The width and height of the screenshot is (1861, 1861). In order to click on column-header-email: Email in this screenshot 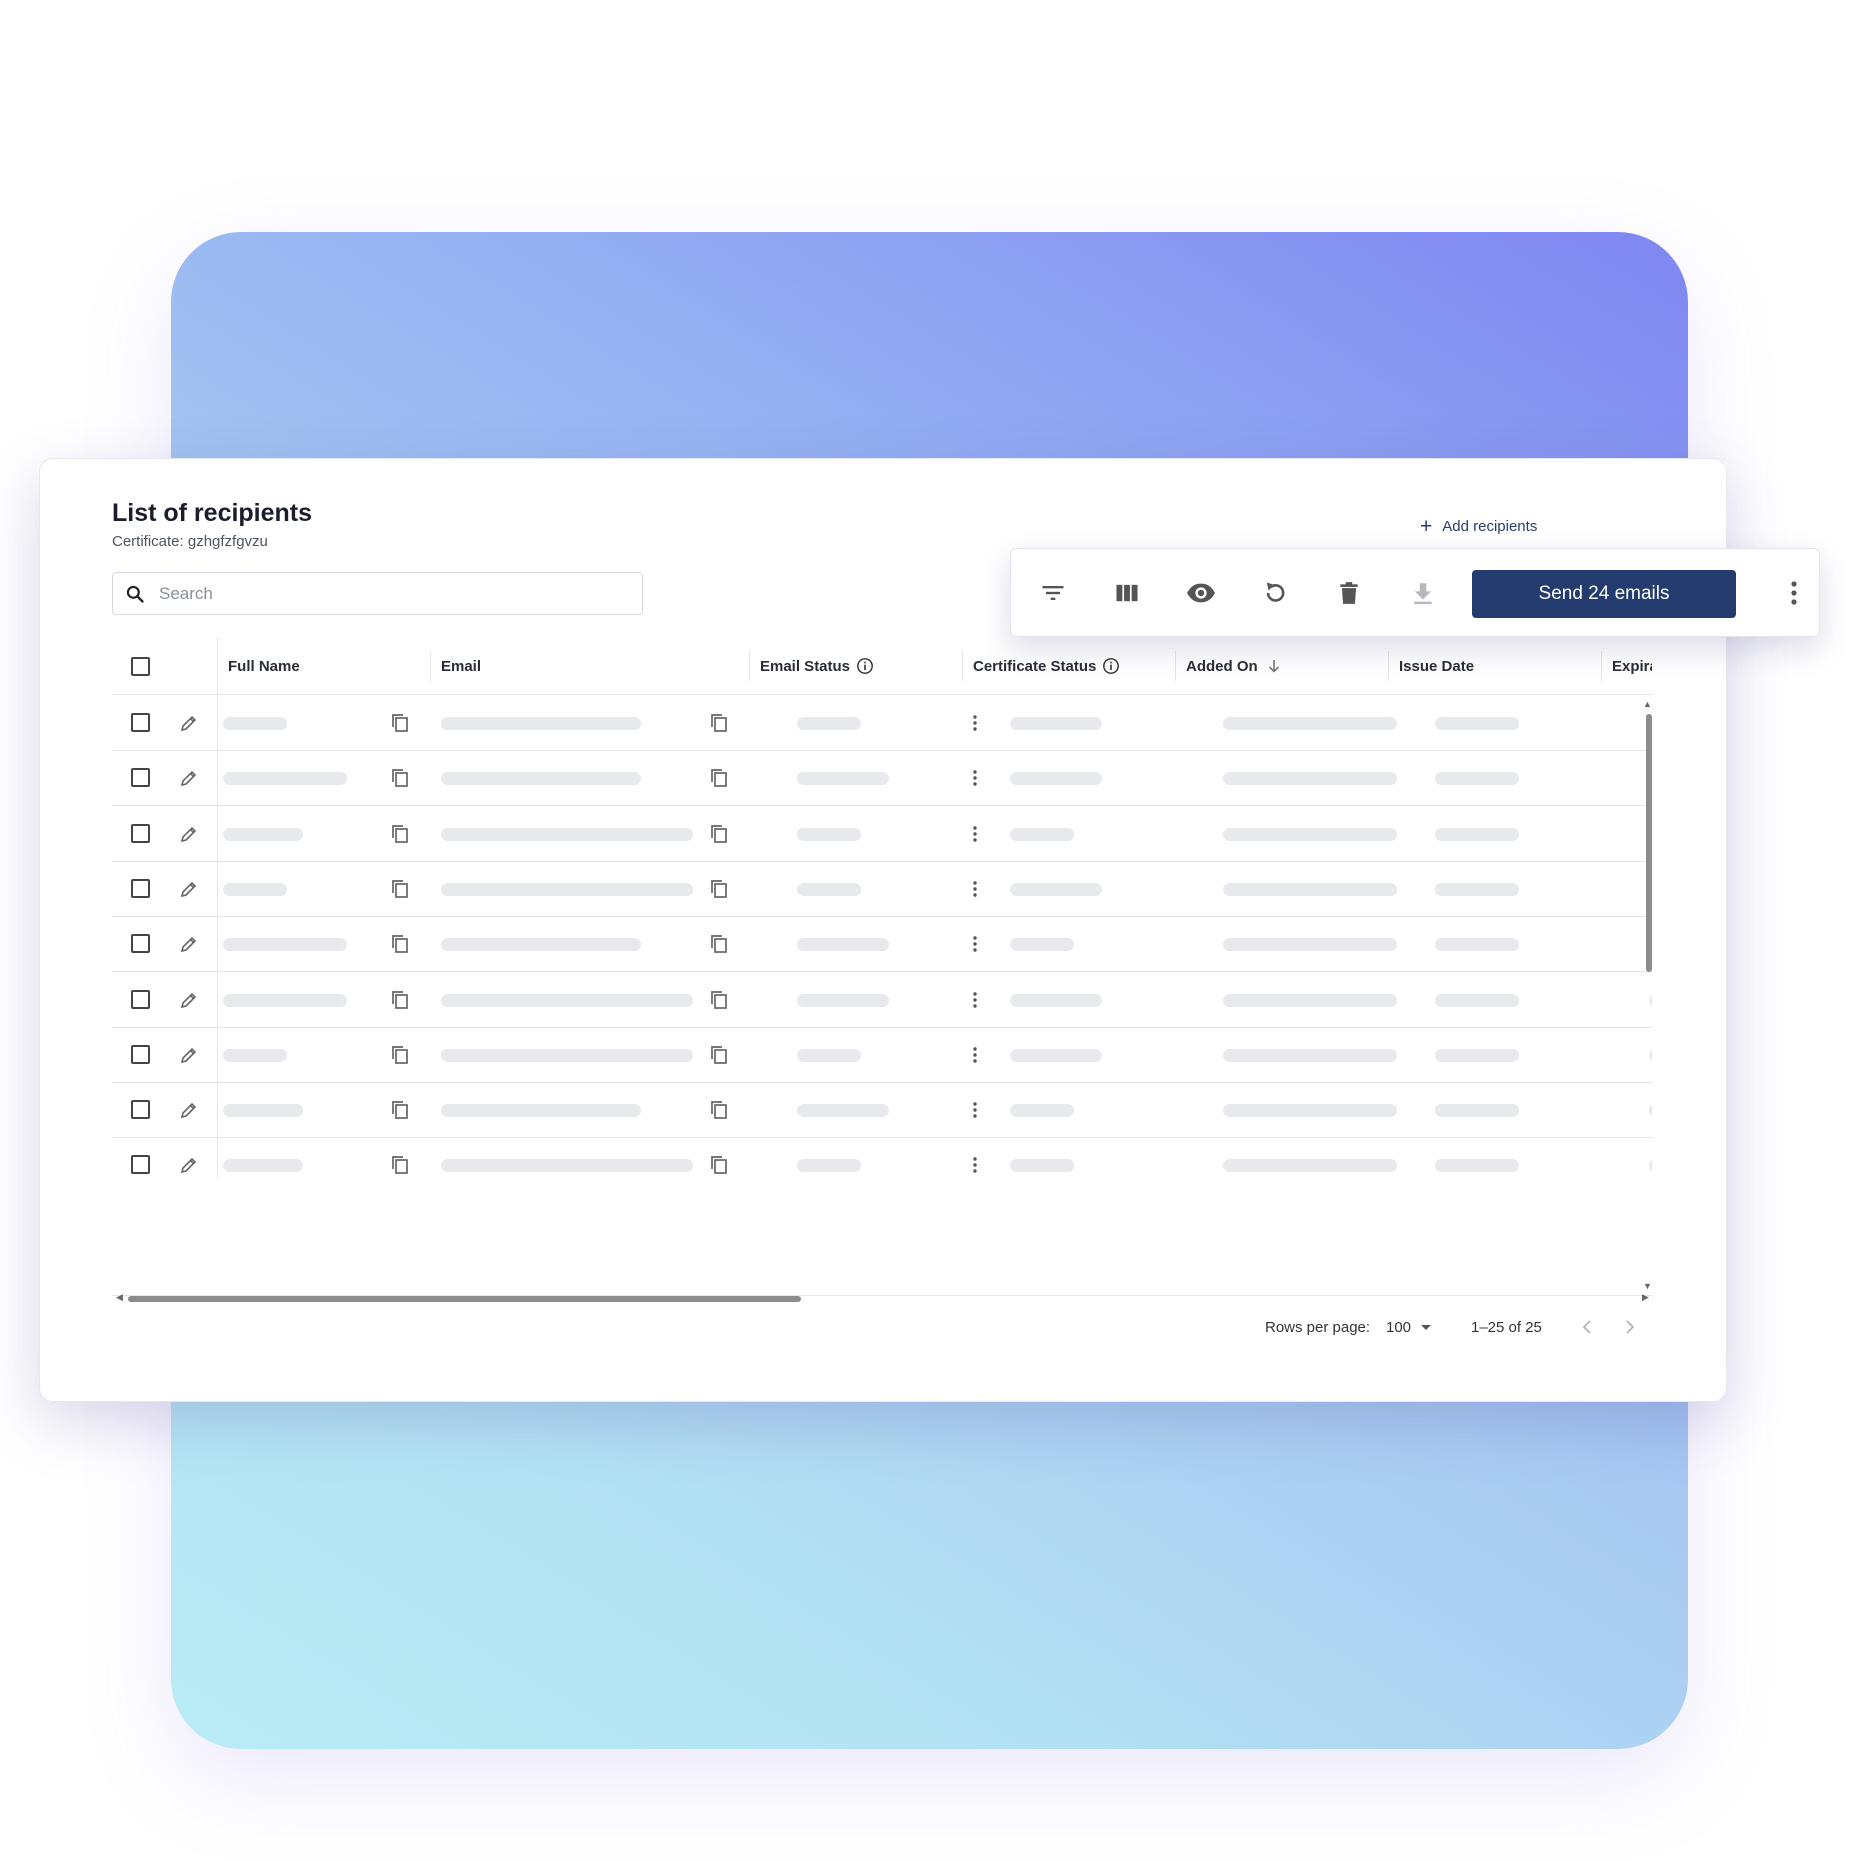, I will do `click(461, 666)`.